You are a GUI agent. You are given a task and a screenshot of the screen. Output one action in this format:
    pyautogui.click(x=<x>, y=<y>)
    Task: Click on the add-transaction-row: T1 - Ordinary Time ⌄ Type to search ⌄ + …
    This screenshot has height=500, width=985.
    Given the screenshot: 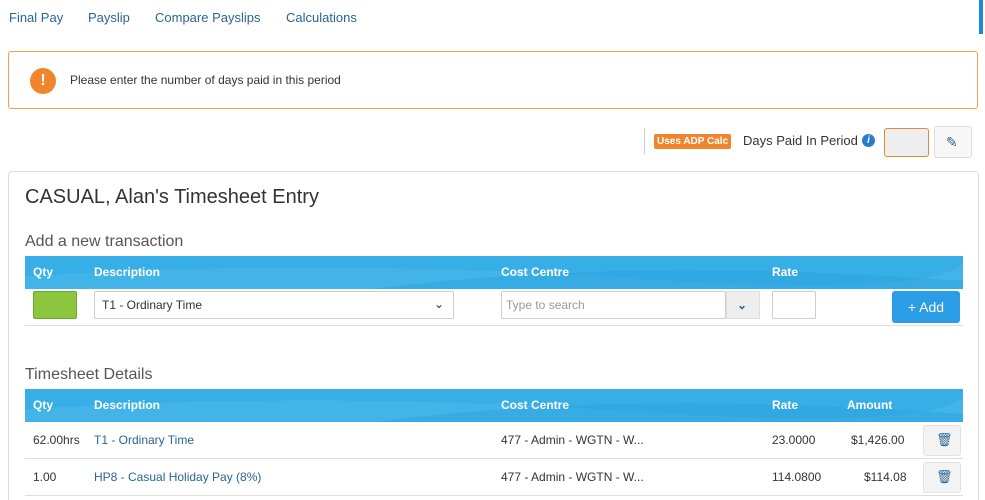 What is the action you would take?
    pyautogui.click(x=494, y=307)
    